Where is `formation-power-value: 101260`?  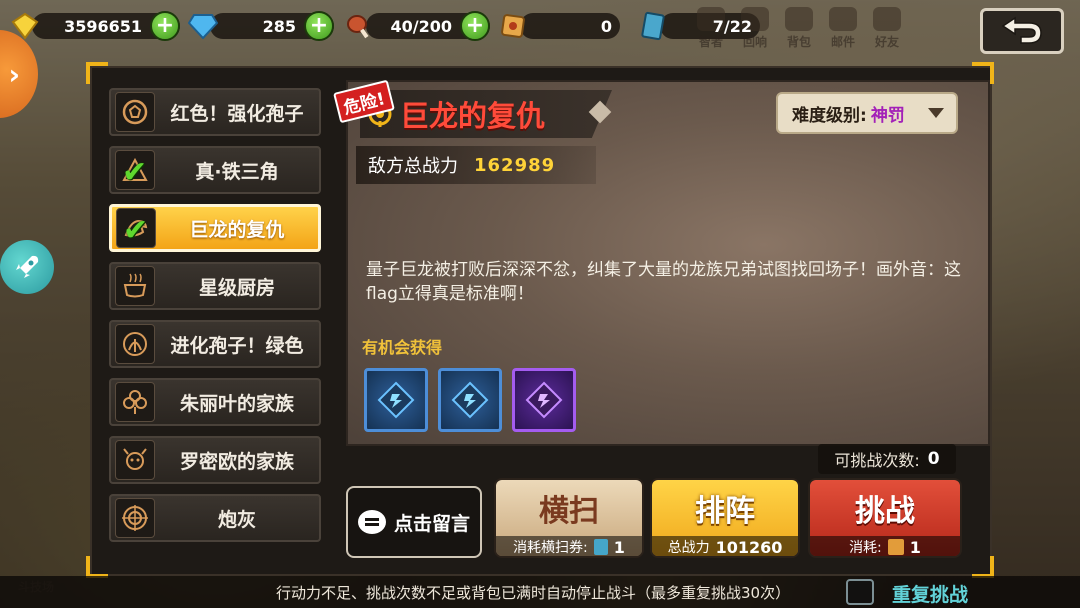 formation-power-value: 101260 is located at coordinates (749, 547).